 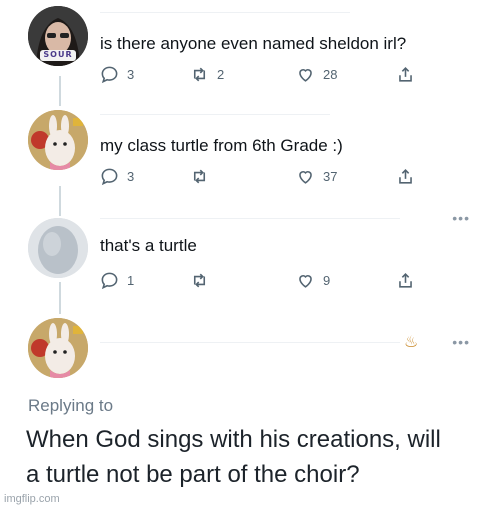 I want to click on like-count: 9, so click(x=327, y=280).